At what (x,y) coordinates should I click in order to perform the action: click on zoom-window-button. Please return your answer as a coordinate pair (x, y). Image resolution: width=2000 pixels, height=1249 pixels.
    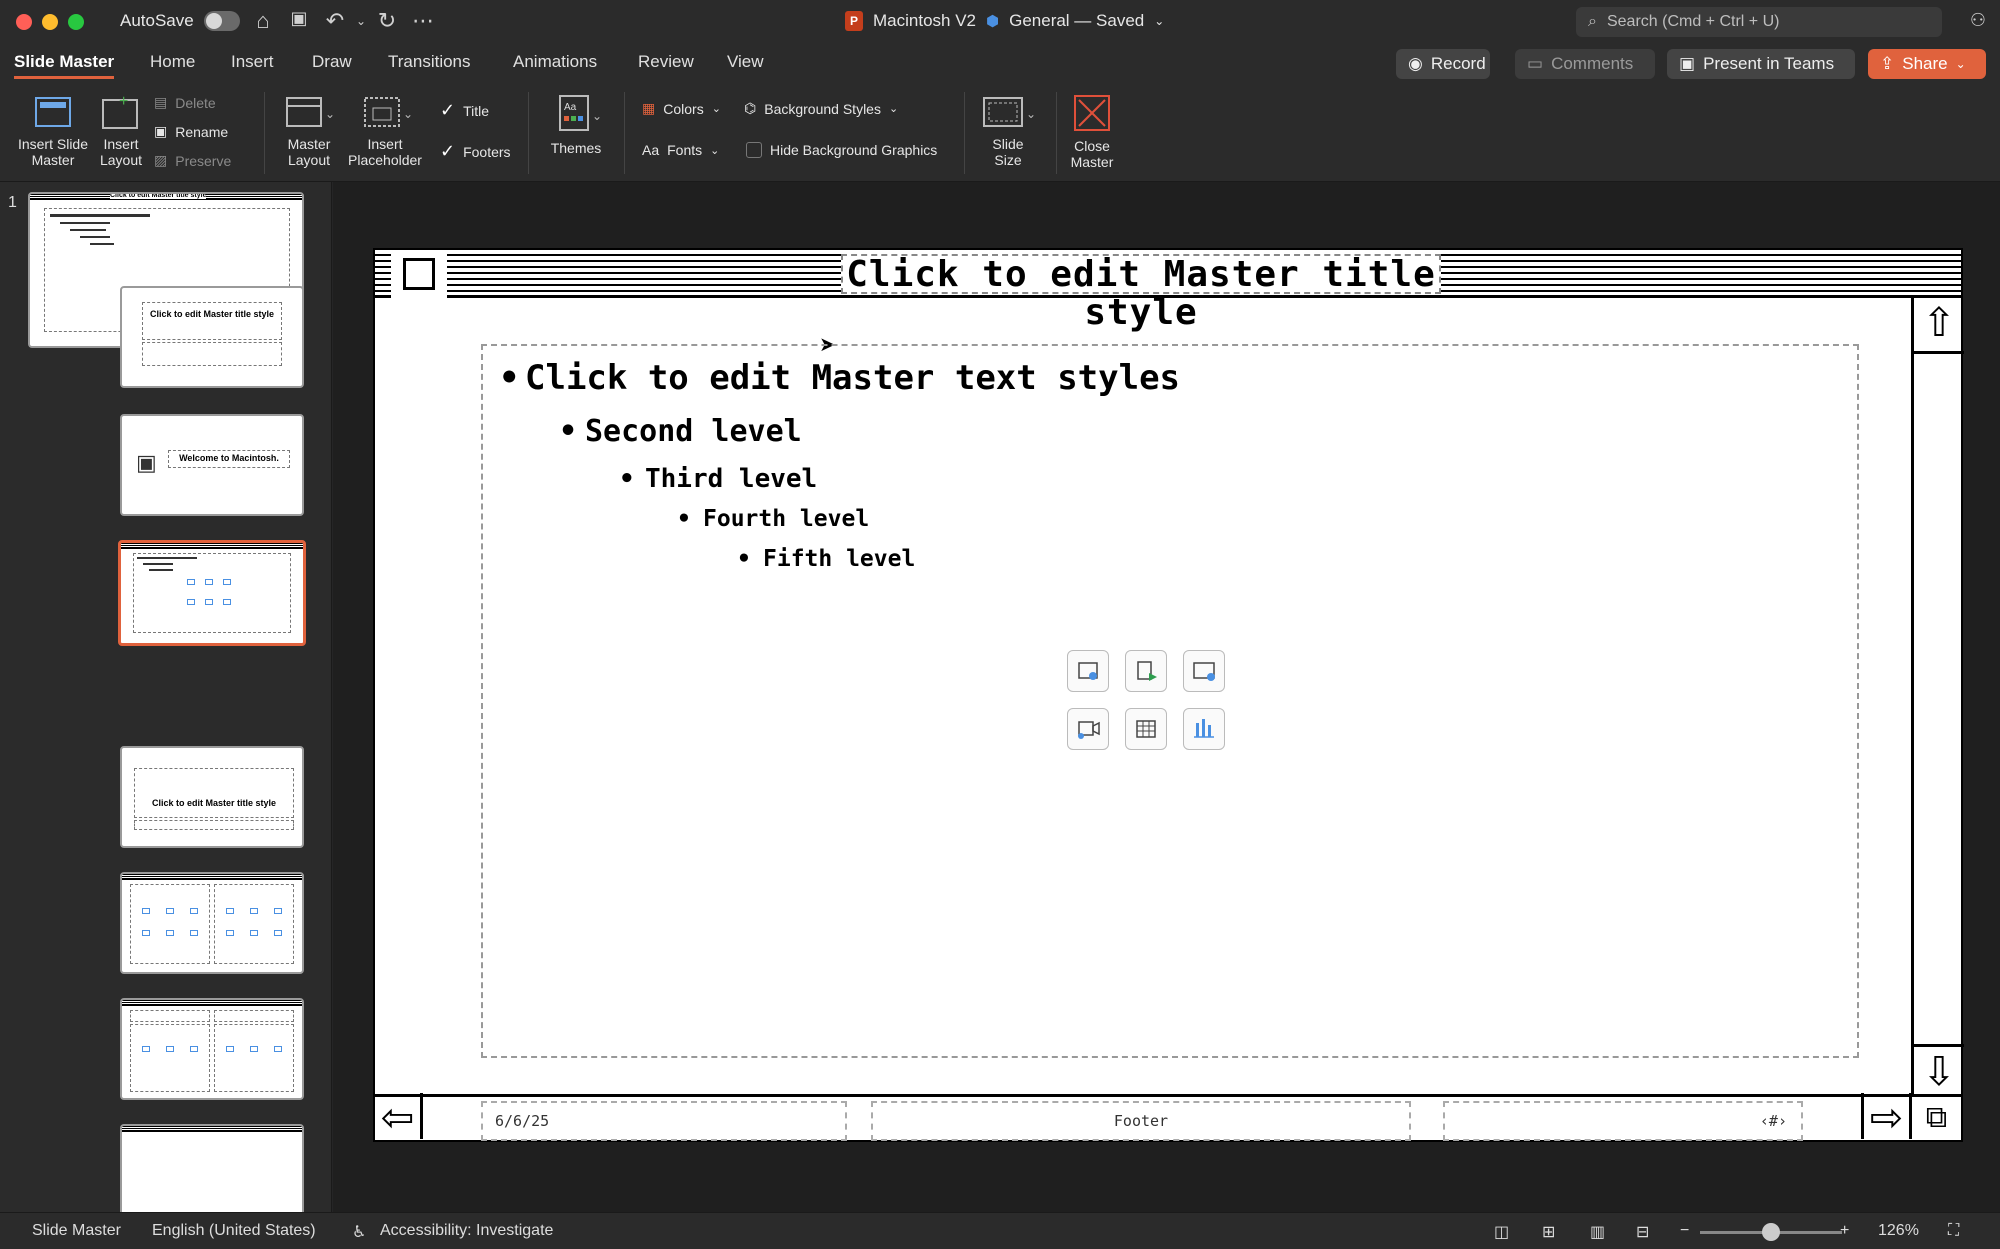
    Looking at the image, I should click on (76, 22).